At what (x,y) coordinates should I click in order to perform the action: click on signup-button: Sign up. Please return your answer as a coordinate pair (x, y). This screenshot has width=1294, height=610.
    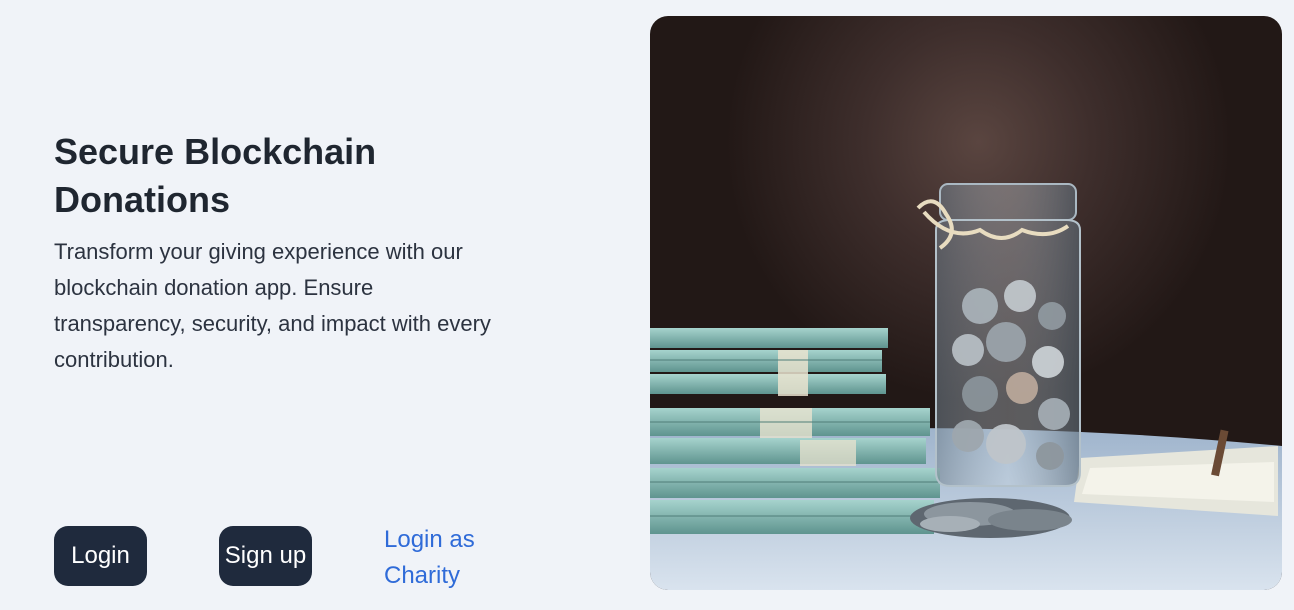
    Looking at the image, I should click on (265, 556).